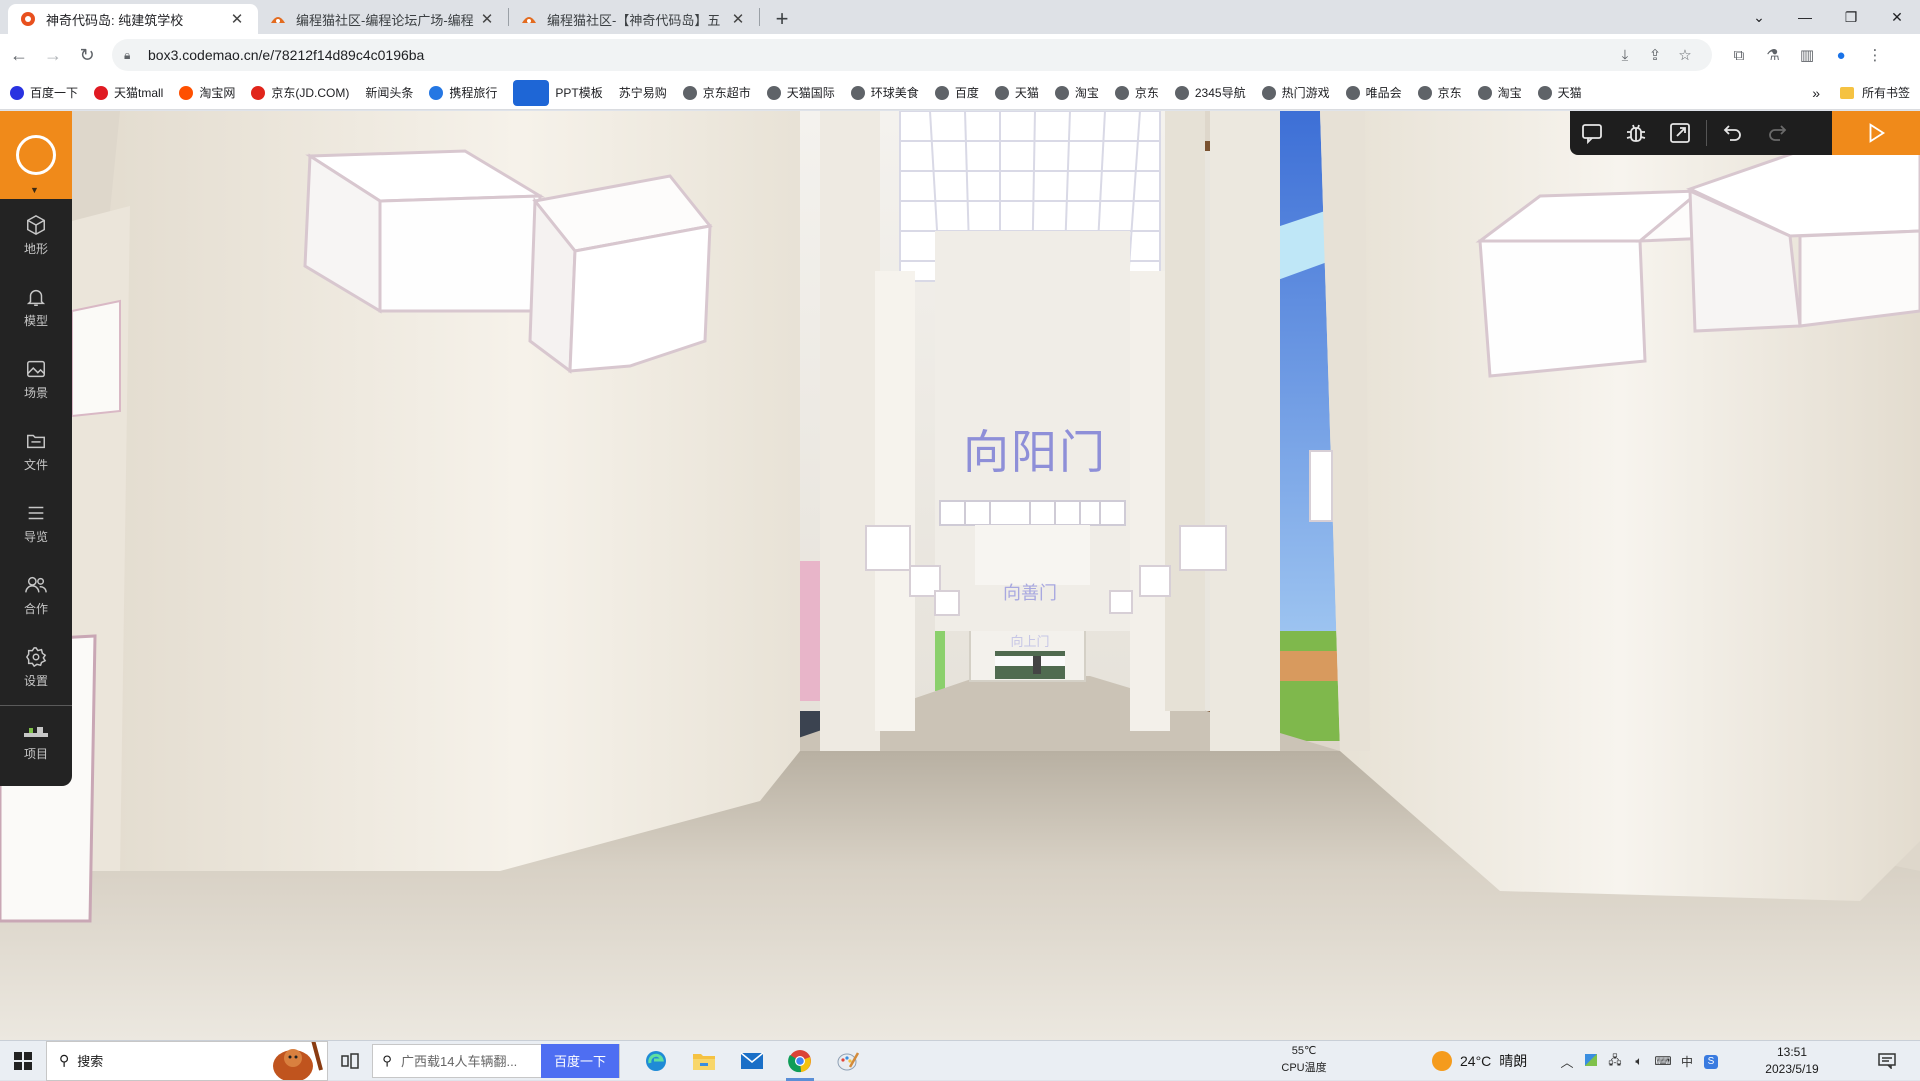 The image size is (1920, 1081). Describe the element at coordinates (857, 92) in the screenshot. I see `globe-icon` at that location.